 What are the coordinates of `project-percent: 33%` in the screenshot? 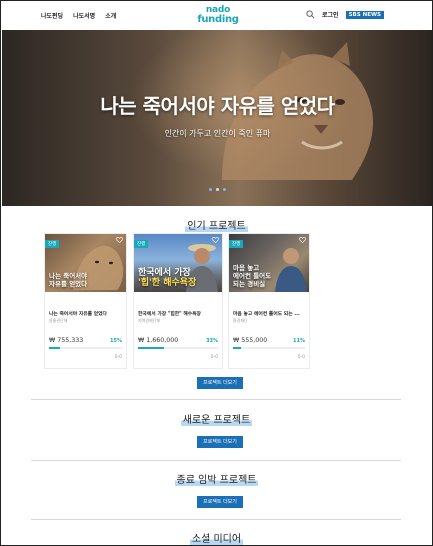 It's located at (212, 341).